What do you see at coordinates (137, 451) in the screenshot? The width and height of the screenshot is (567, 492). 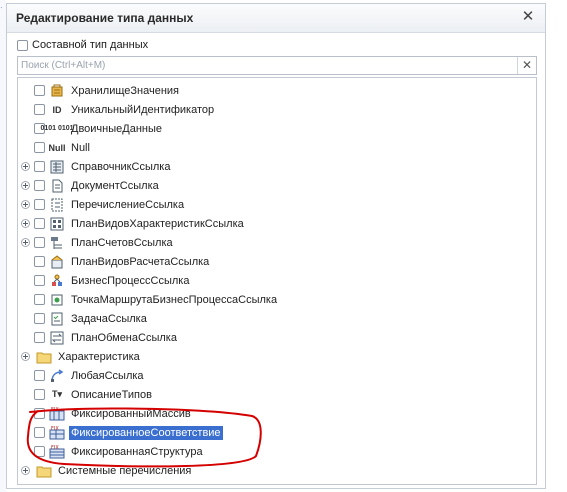 I see `type-label: ФиксированнаяСтруктура` at bounding box center [137, 451].